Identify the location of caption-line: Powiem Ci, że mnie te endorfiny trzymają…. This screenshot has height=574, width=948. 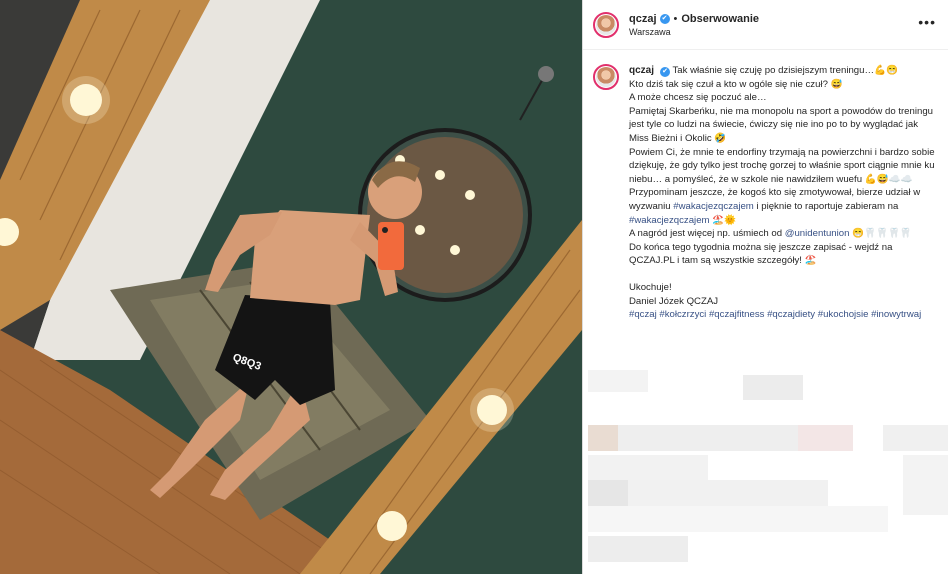
(782, 165).